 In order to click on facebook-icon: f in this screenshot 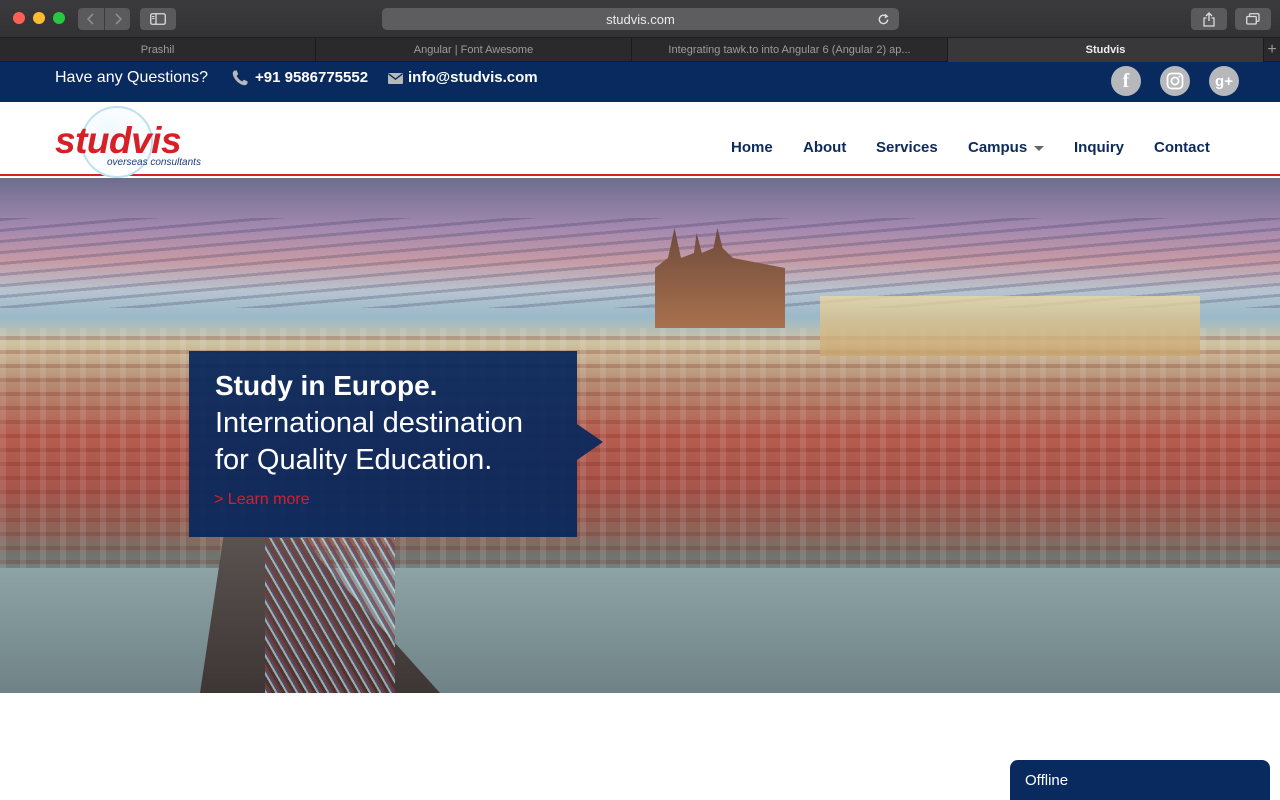, I will do `click(1126, 80)`.